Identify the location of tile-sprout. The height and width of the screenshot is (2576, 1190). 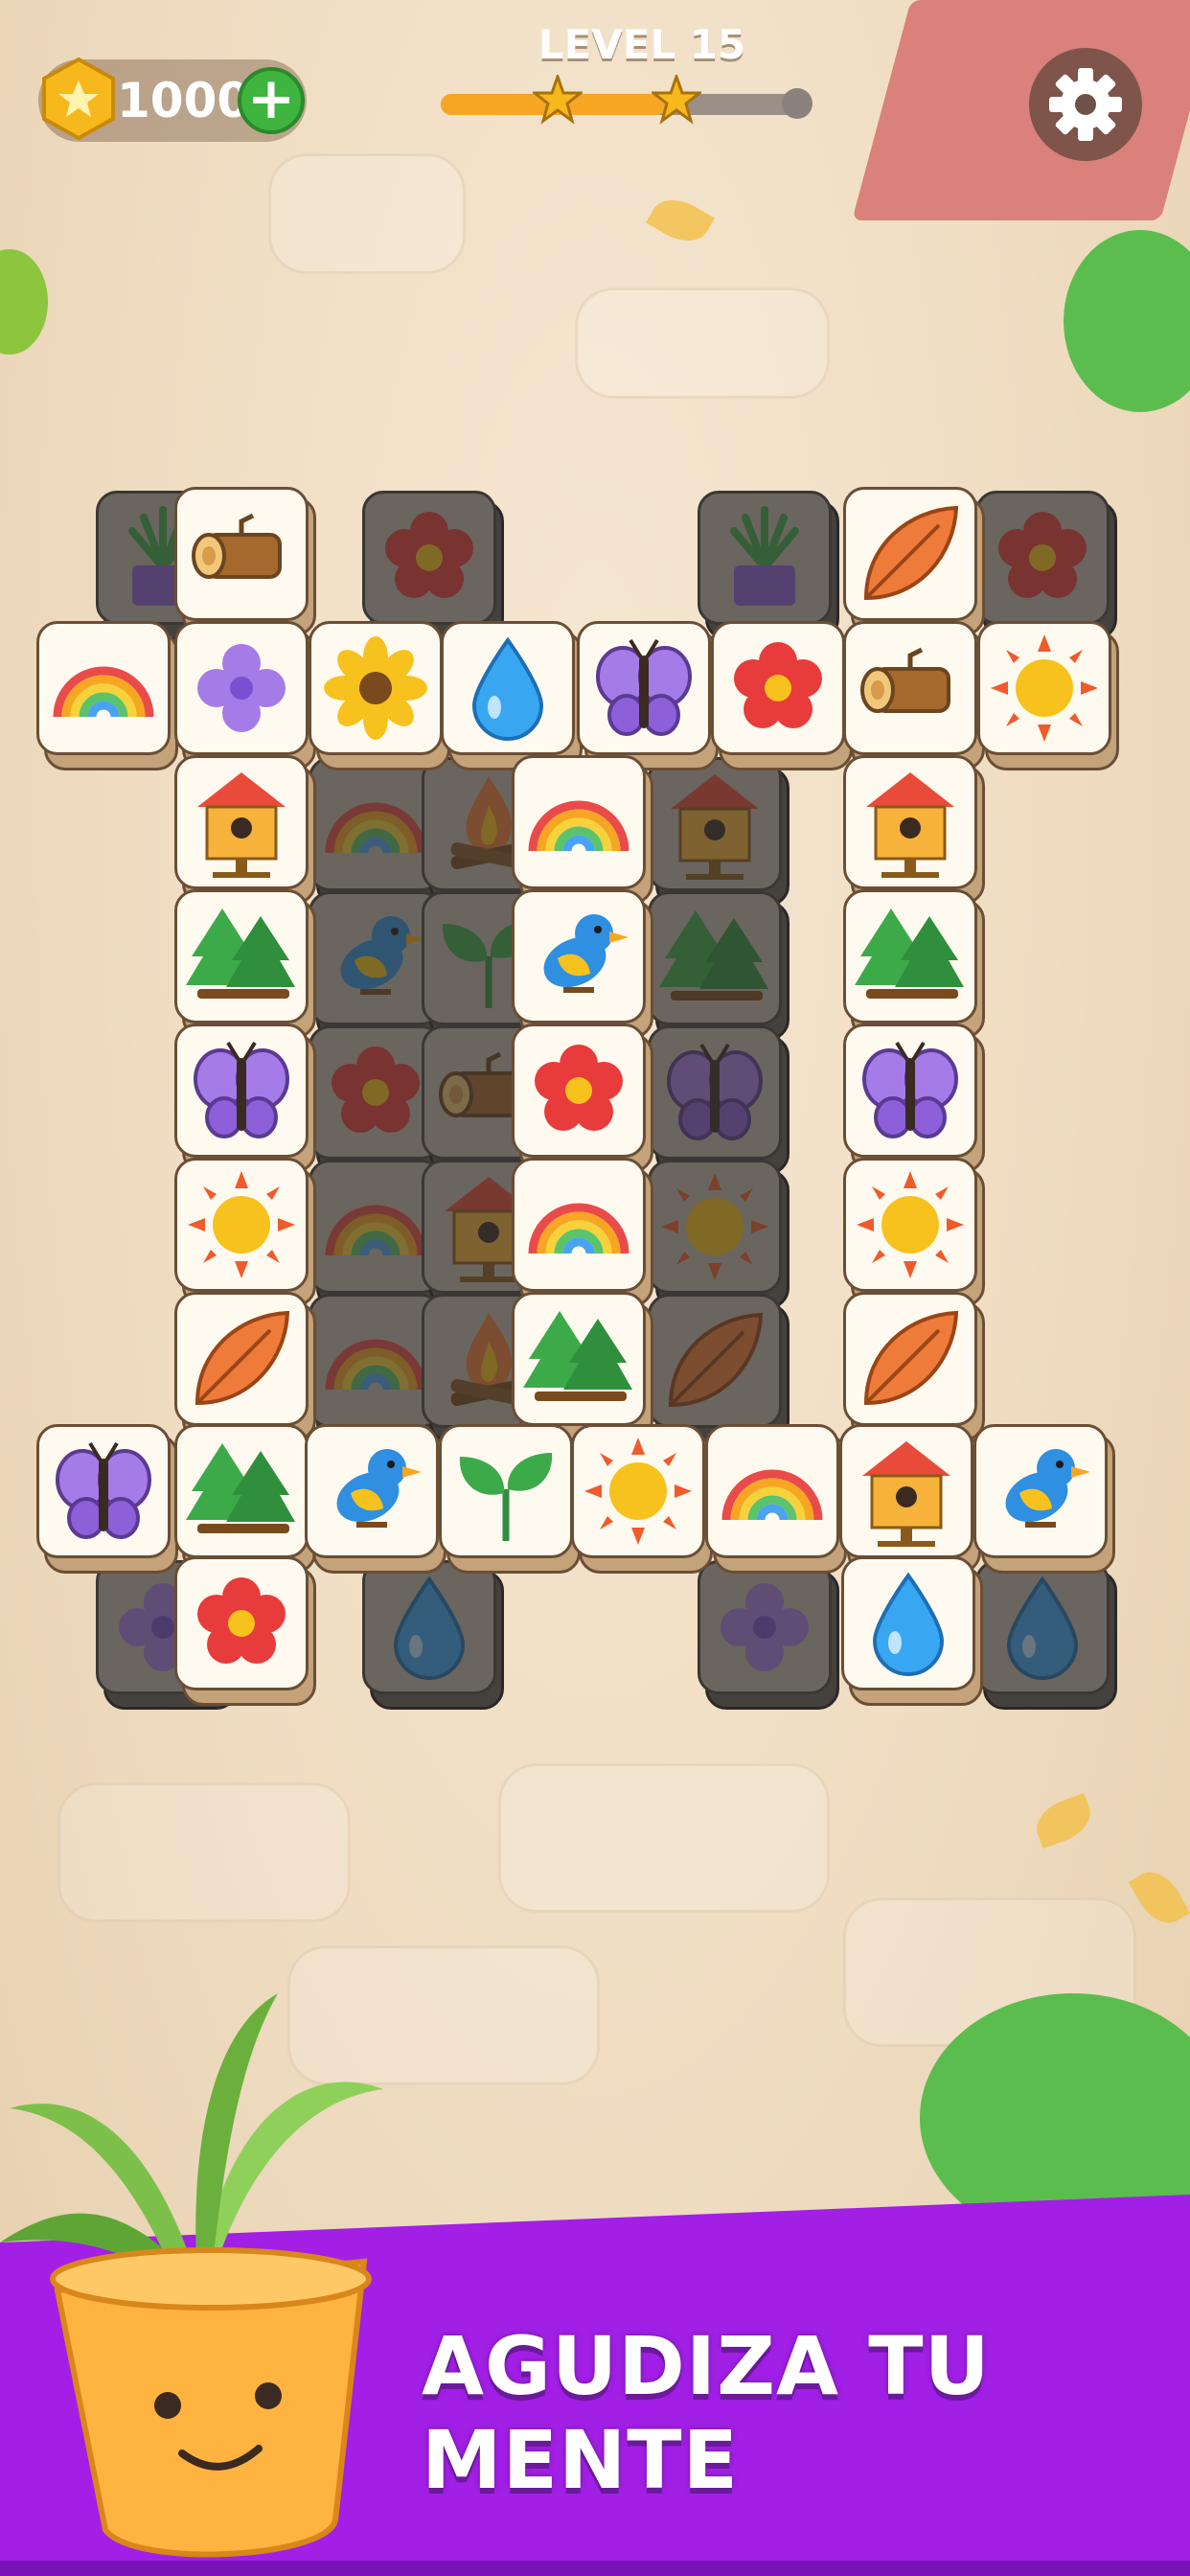
(510, 1499).